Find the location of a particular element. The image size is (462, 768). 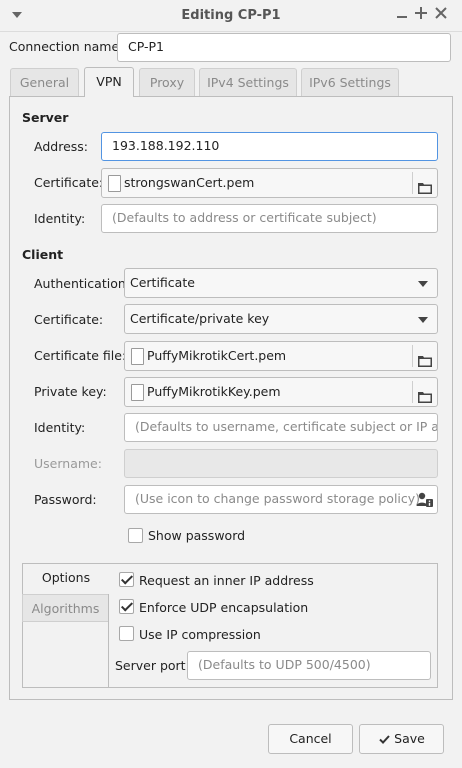

server-address-label: Address: is located at coordinates (61, 146).